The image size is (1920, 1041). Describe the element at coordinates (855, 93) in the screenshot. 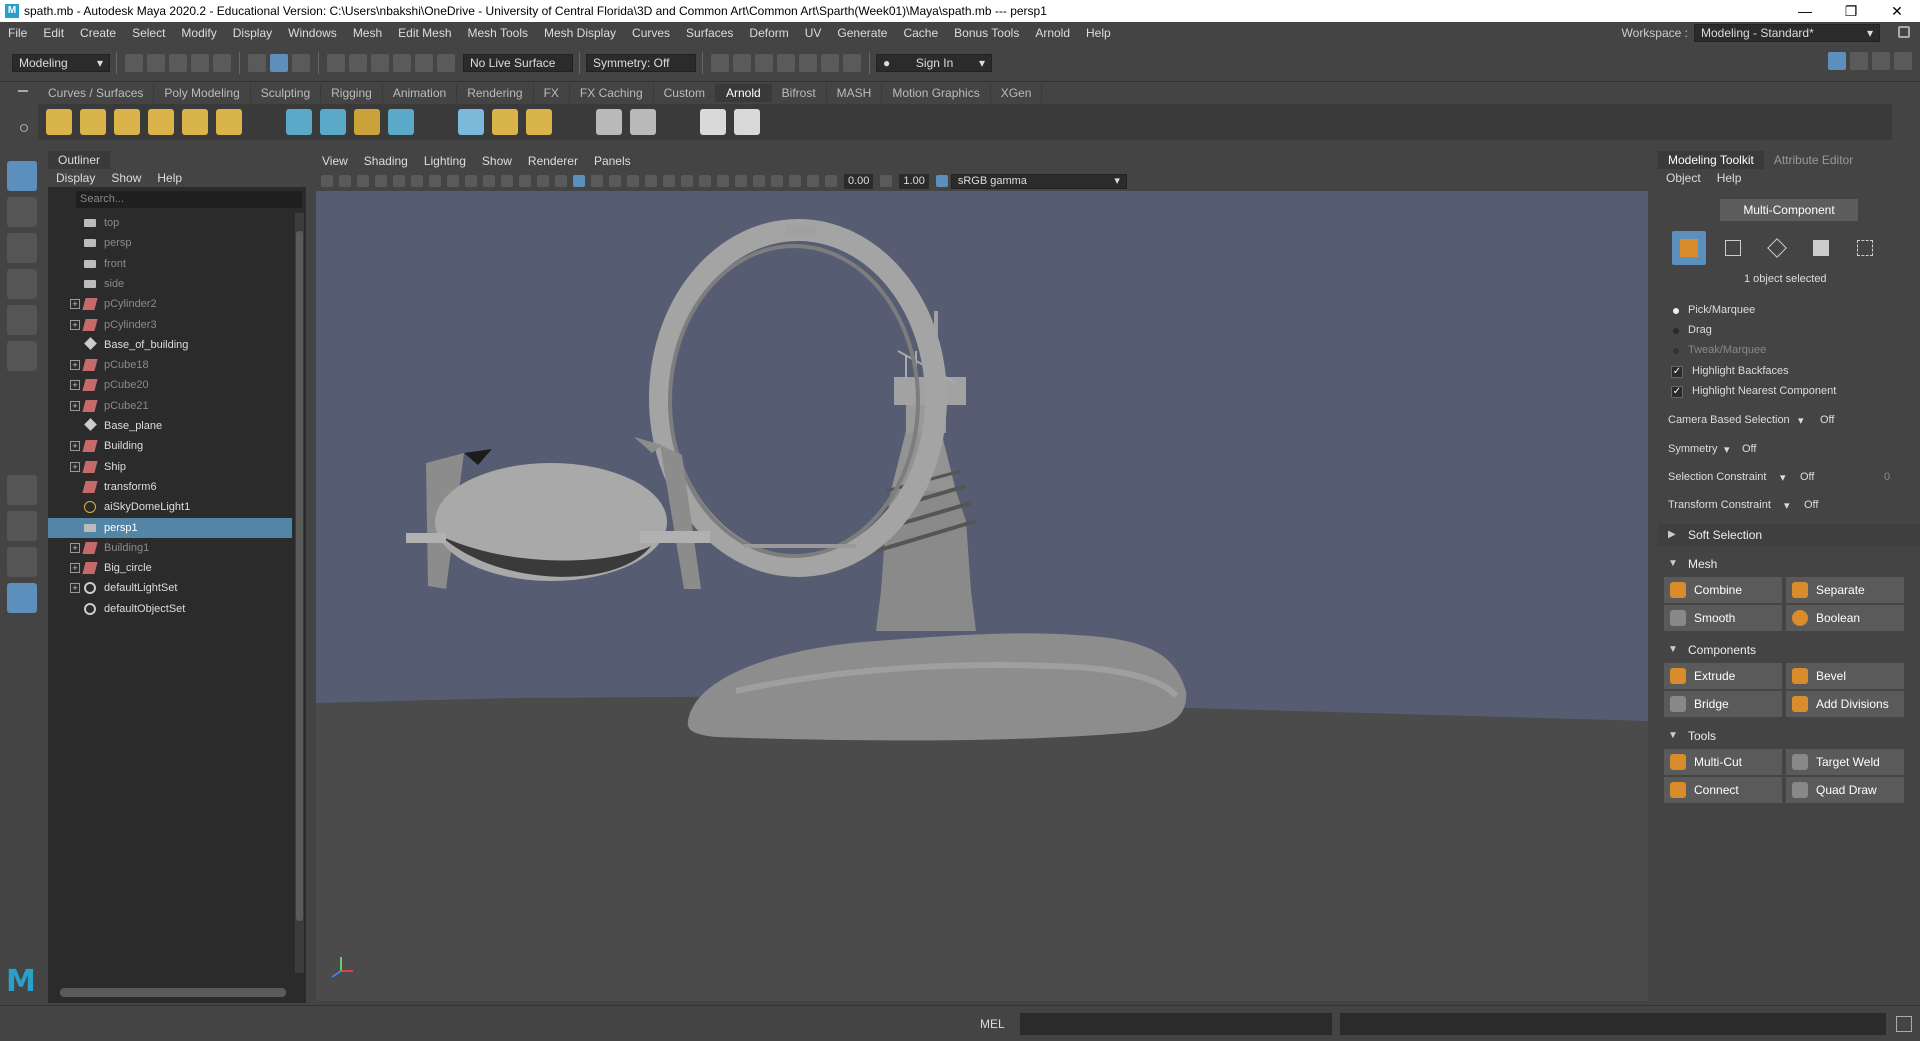

I see `shelf-tab-mash: MASH` at that location.